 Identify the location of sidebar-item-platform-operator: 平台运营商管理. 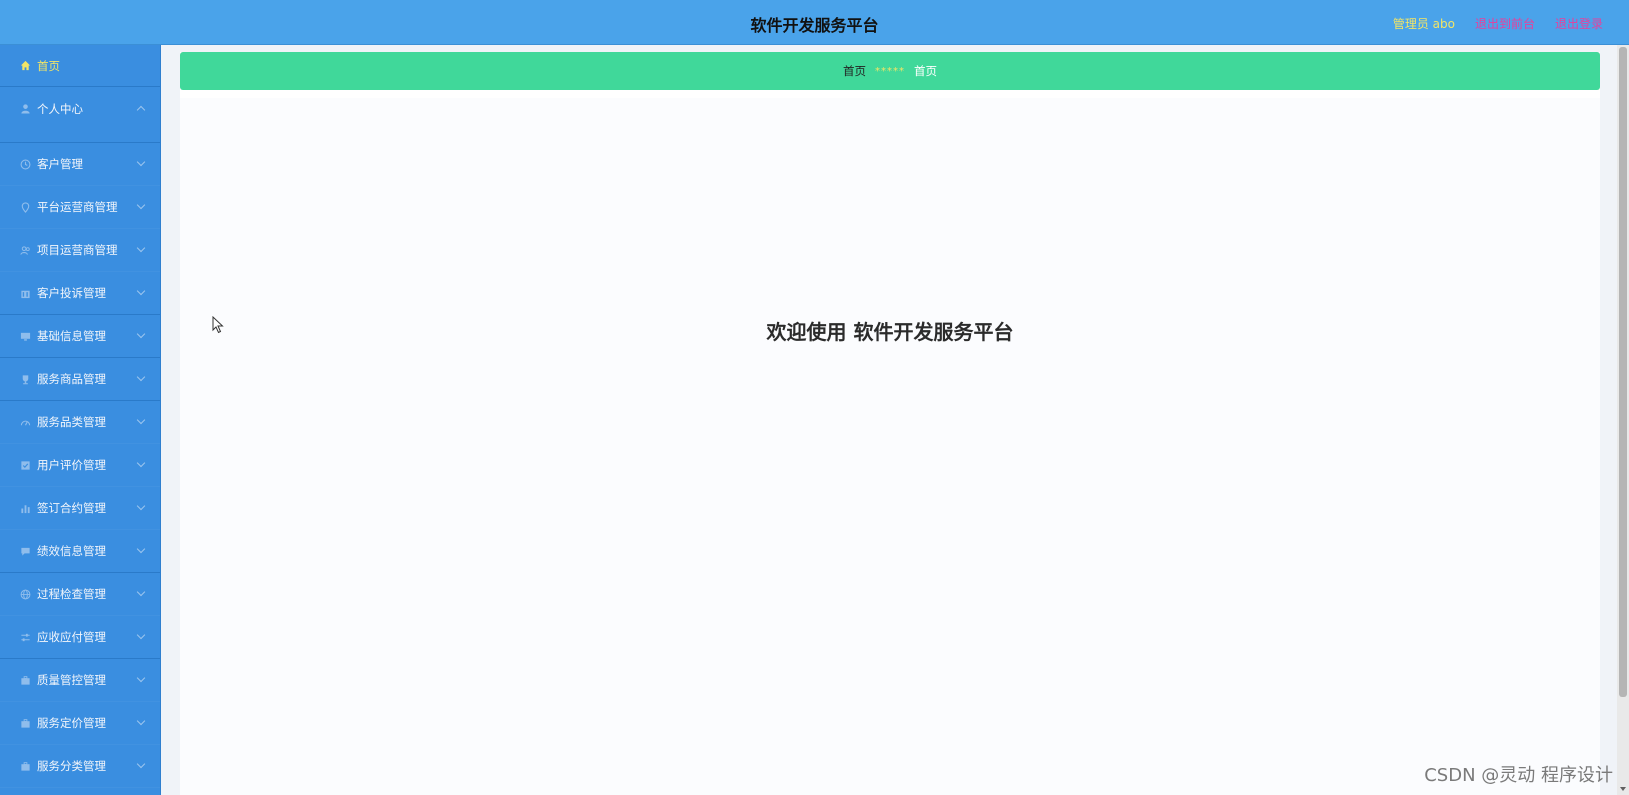
(80, 207).